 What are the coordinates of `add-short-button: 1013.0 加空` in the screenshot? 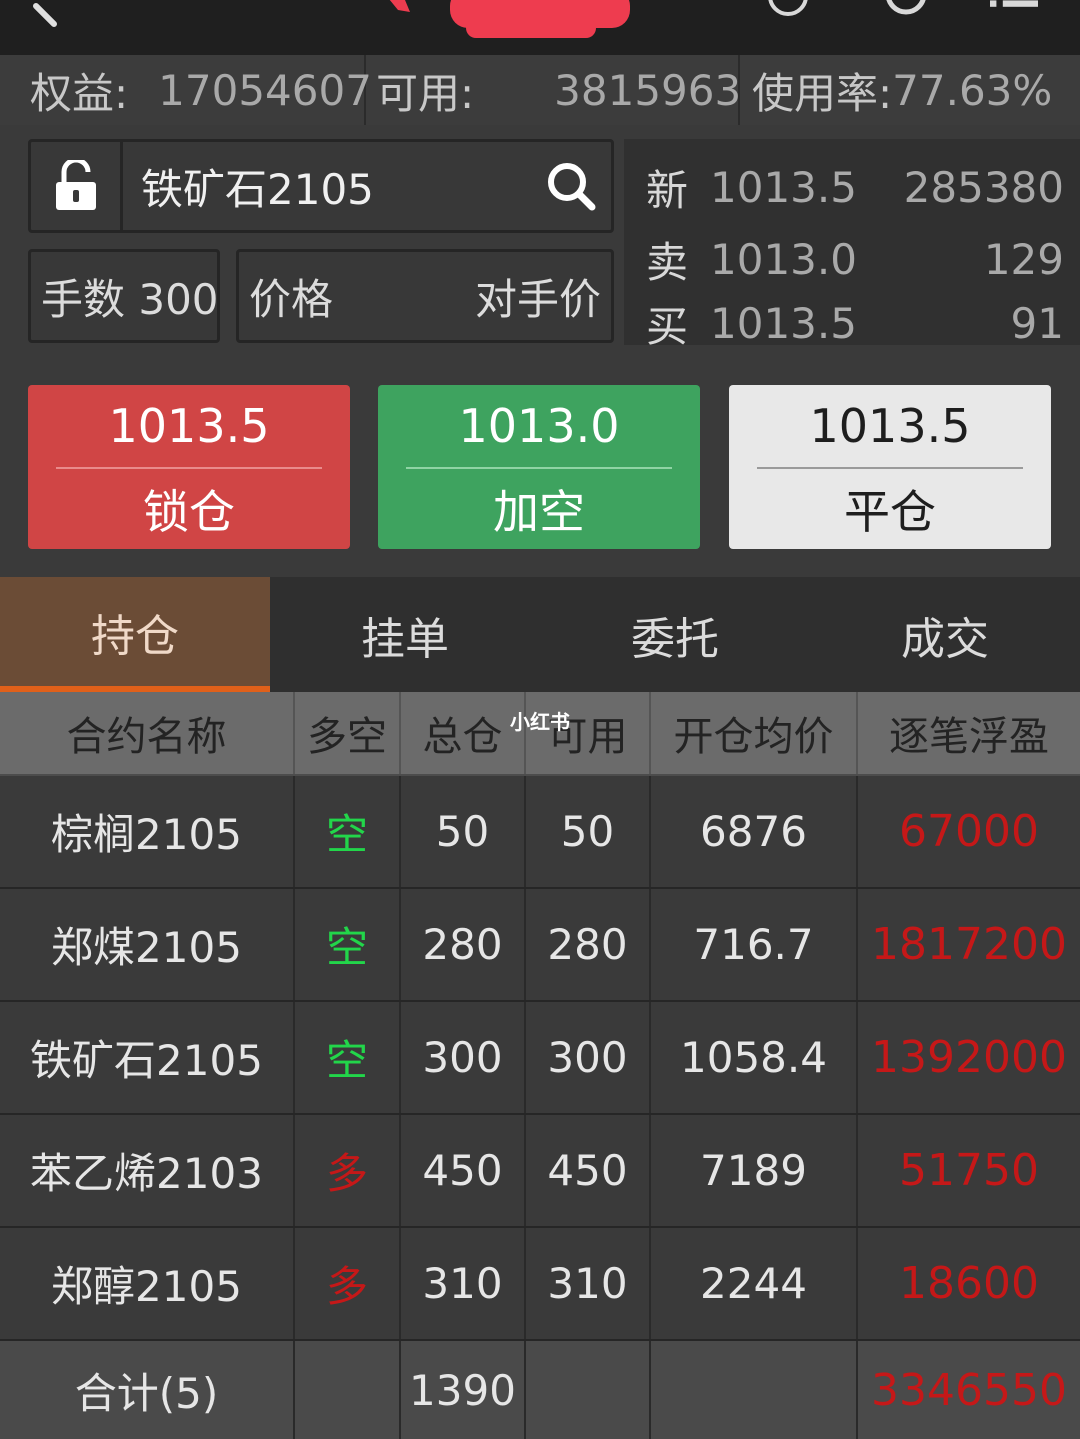 It's located at (539, 467).